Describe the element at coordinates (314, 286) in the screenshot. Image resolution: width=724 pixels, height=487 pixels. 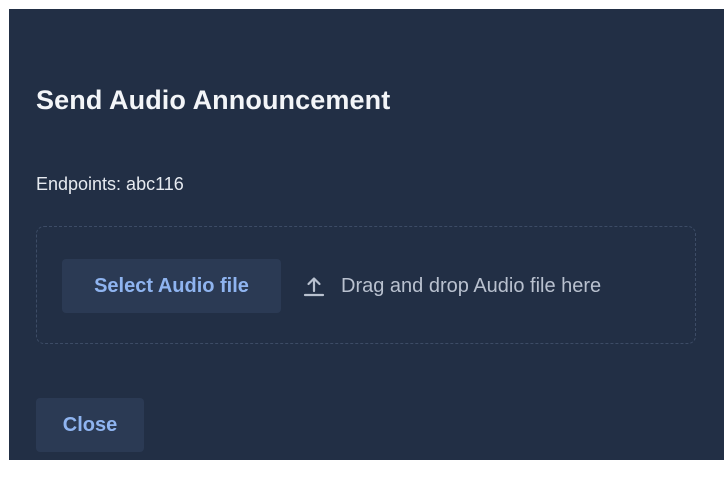
I see `upload-icon` at that location.